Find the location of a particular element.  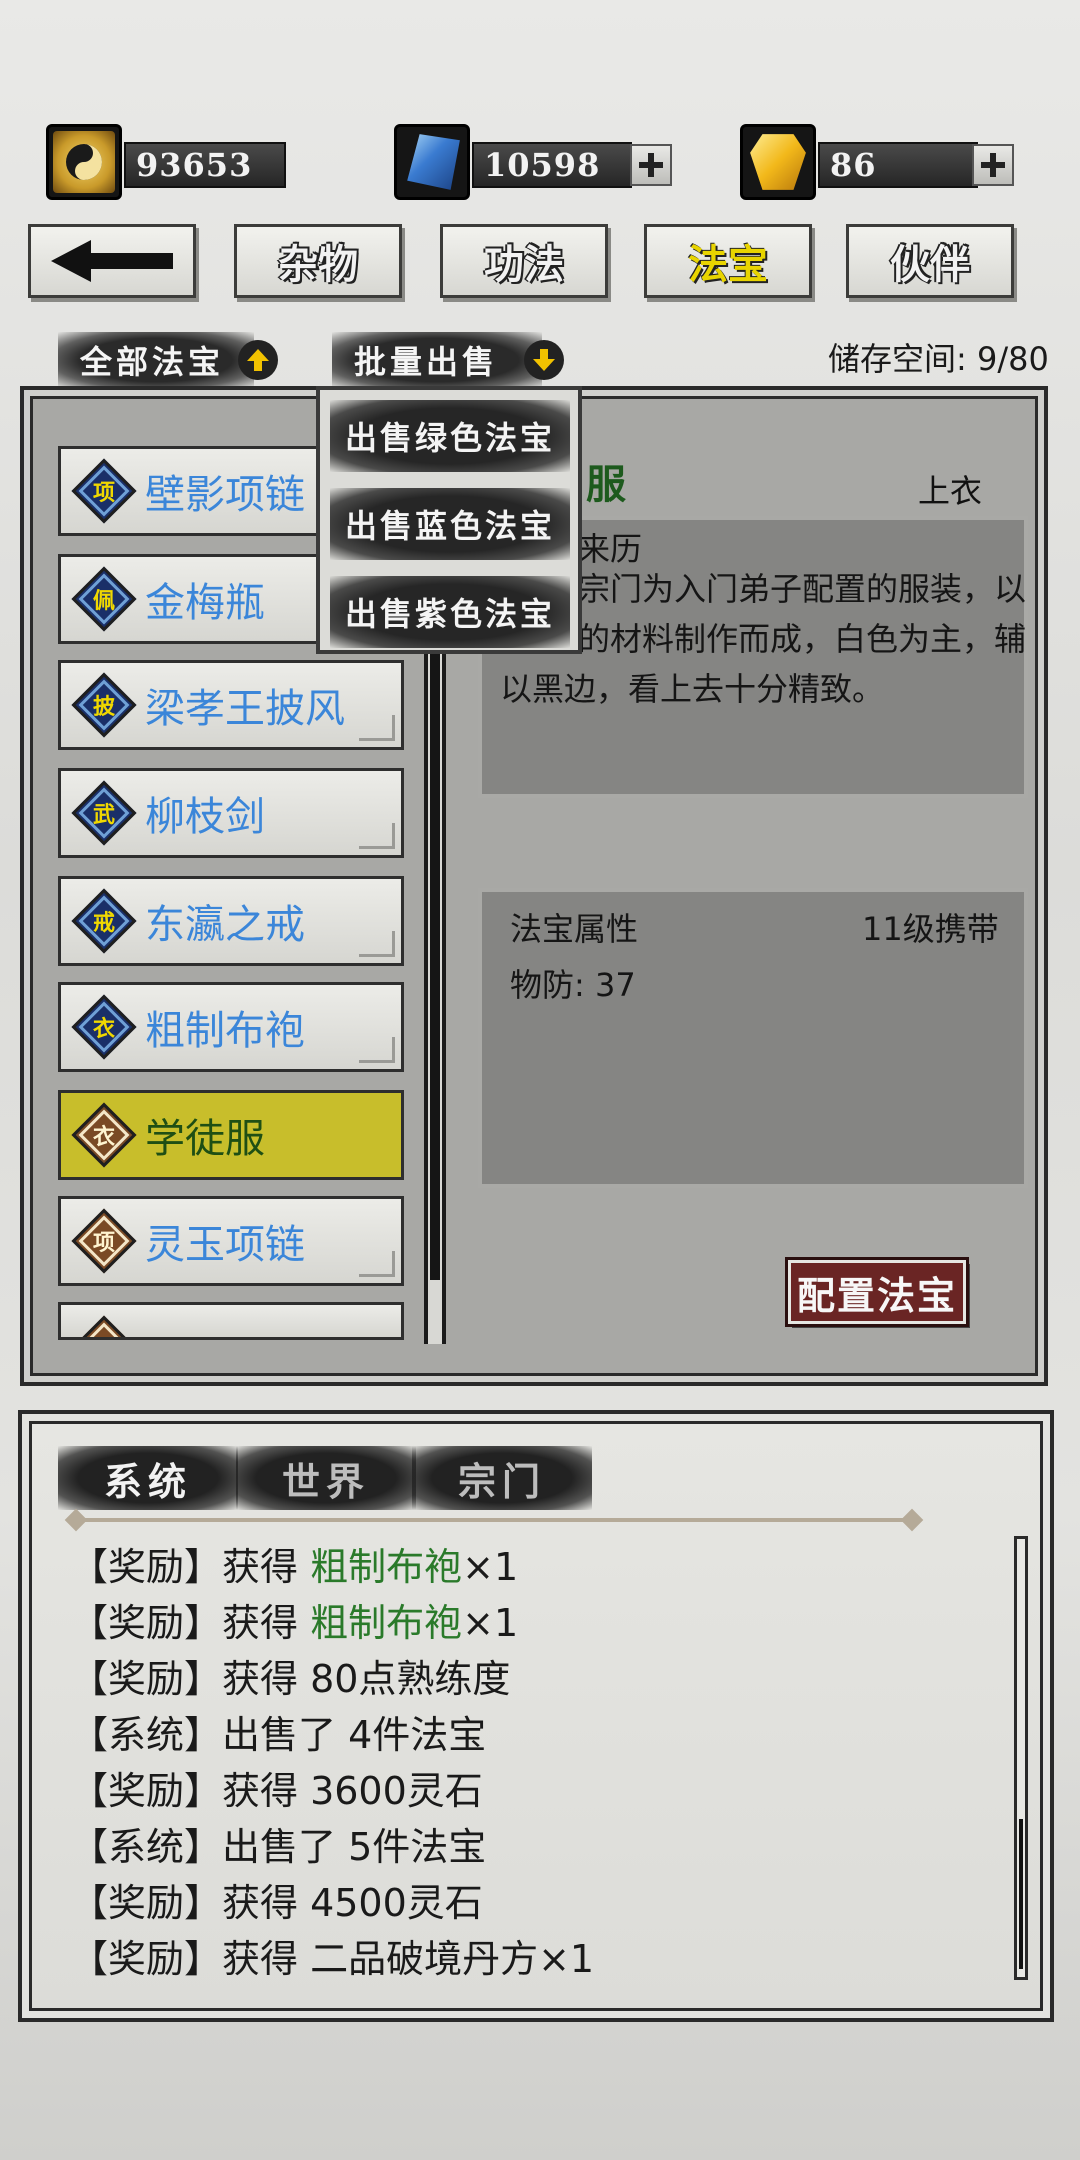

description-line-3: 以黑边，看上去十分精致。 is located at coordinates (692, 689).